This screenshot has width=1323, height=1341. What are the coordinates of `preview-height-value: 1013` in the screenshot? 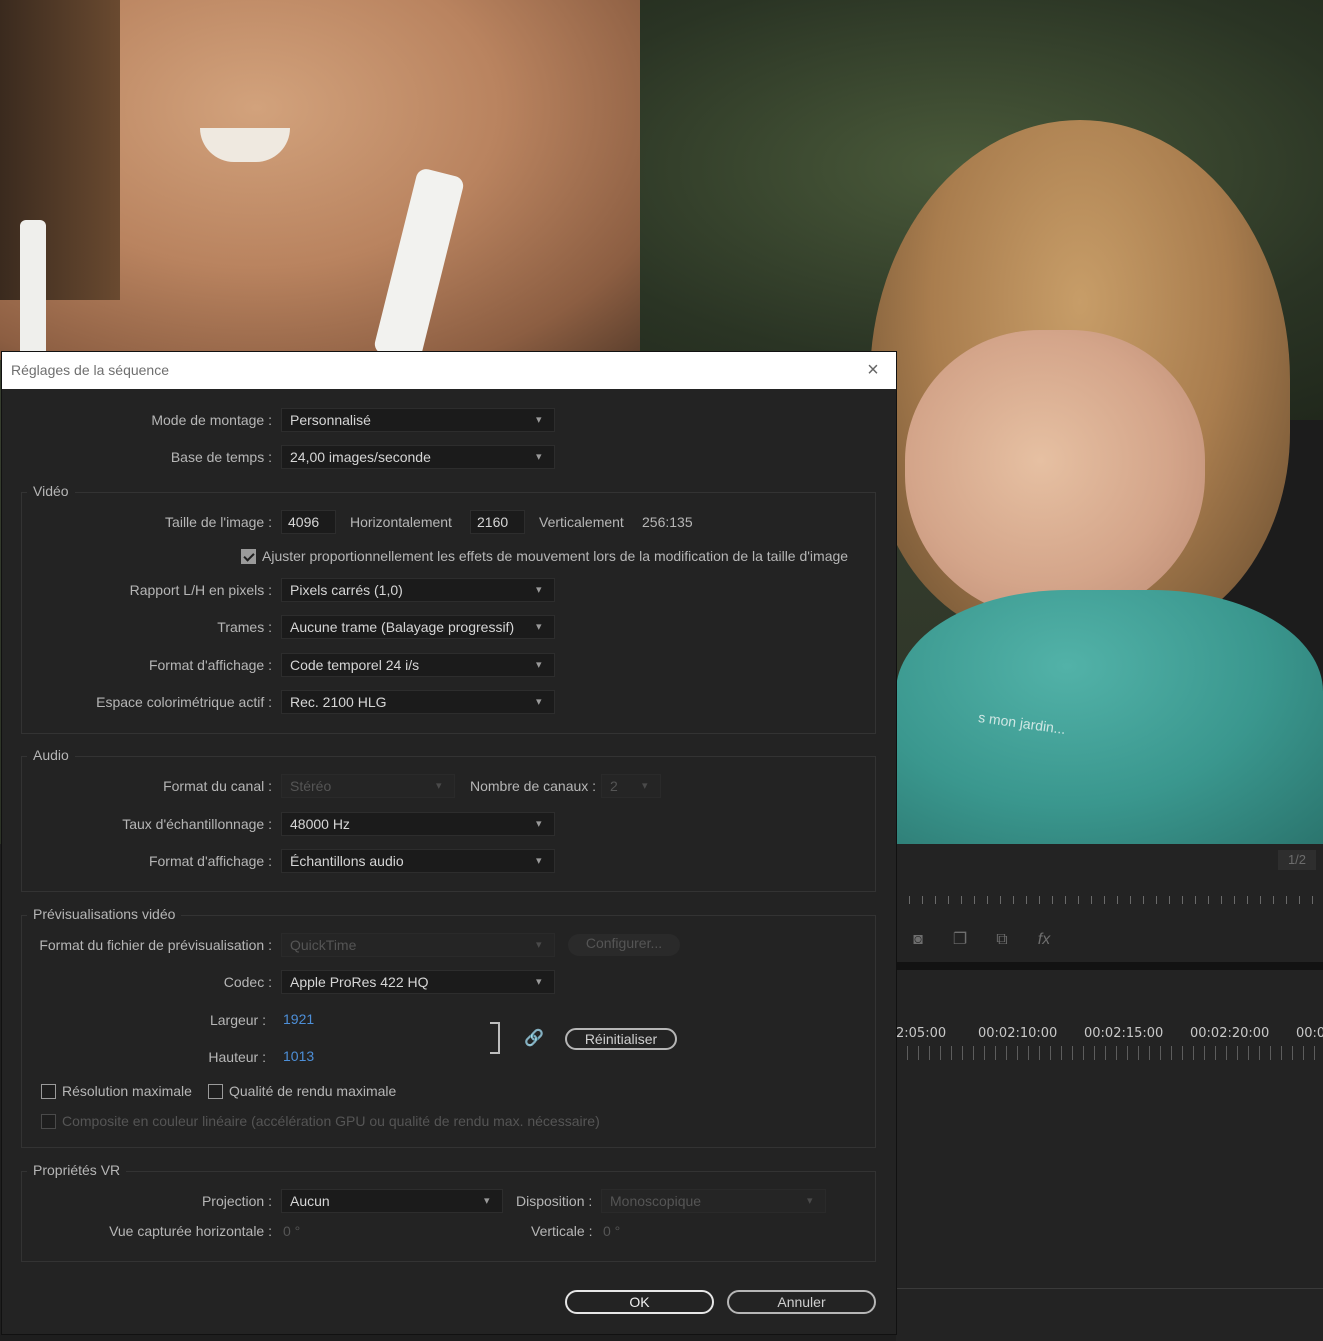 It's located at (298, 1056).